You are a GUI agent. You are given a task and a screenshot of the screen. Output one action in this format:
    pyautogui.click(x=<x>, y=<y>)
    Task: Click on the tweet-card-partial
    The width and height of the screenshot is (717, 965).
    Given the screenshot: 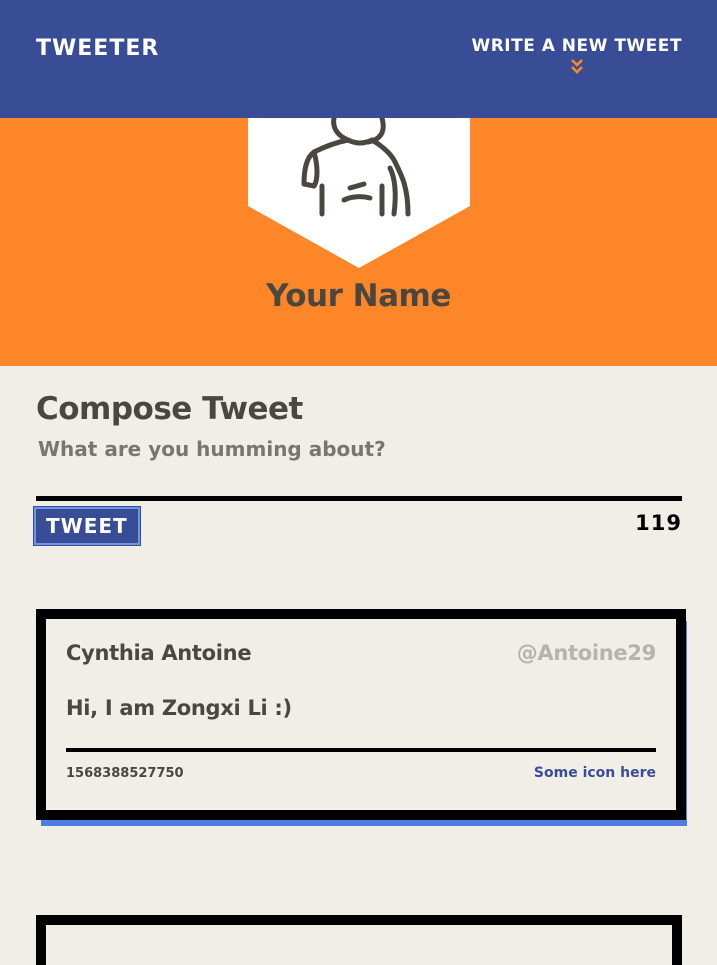 What is the action you would take?
    pyautogui.click(x=359, y=940)
    